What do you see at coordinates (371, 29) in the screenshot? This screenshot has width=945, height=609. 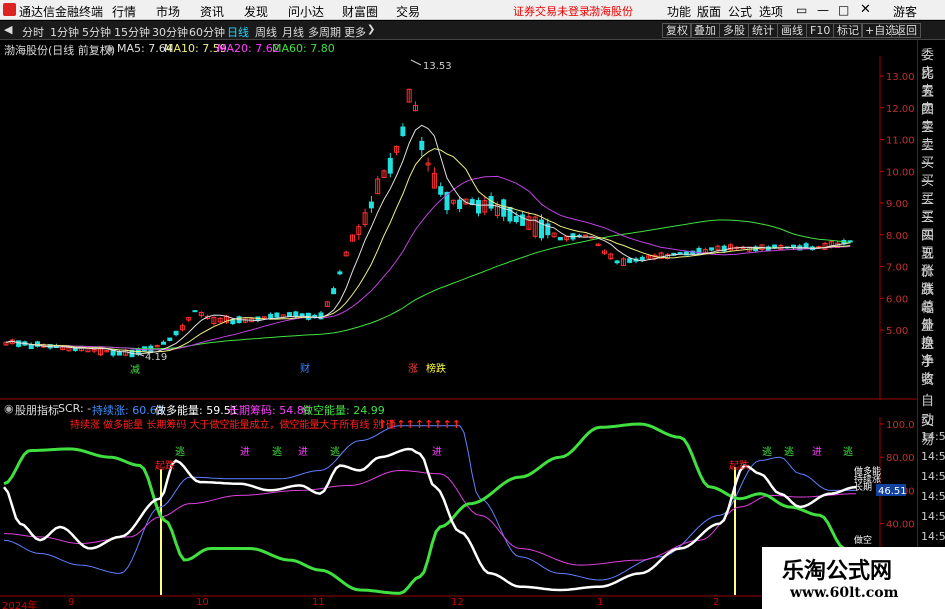 I see `more-chevron-icon: ❯` at bounding box center [371, 29].